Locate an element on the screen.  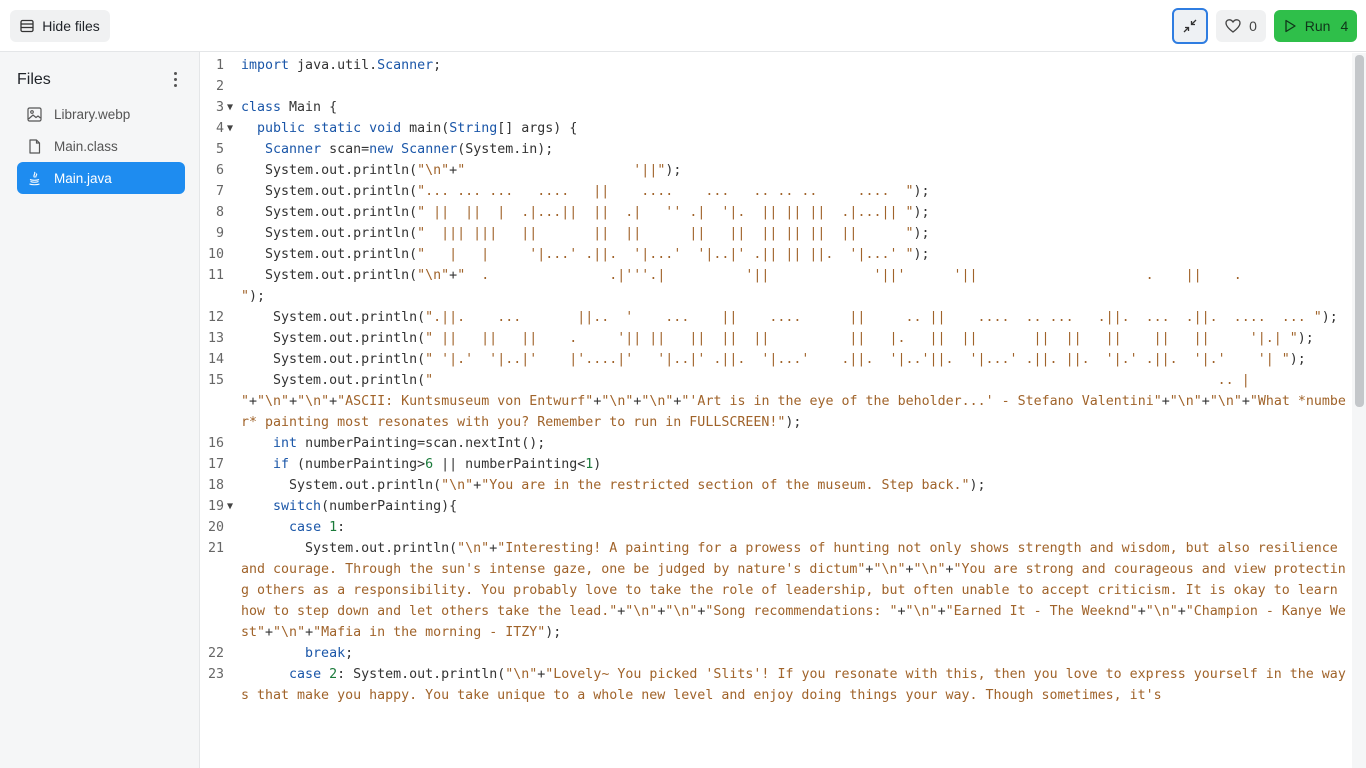
code-text: public static void main(String[] args) { is located at coordinates (417, 128).